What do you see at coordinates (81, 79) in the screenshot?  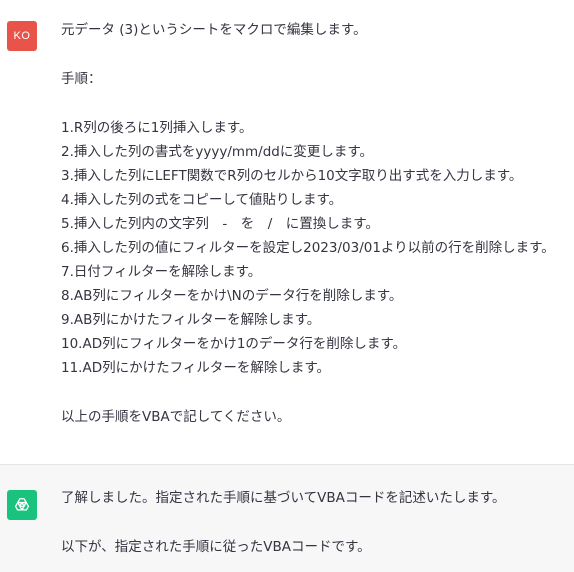 I see `message-line: 手順：` at bounding box center [81, 79].